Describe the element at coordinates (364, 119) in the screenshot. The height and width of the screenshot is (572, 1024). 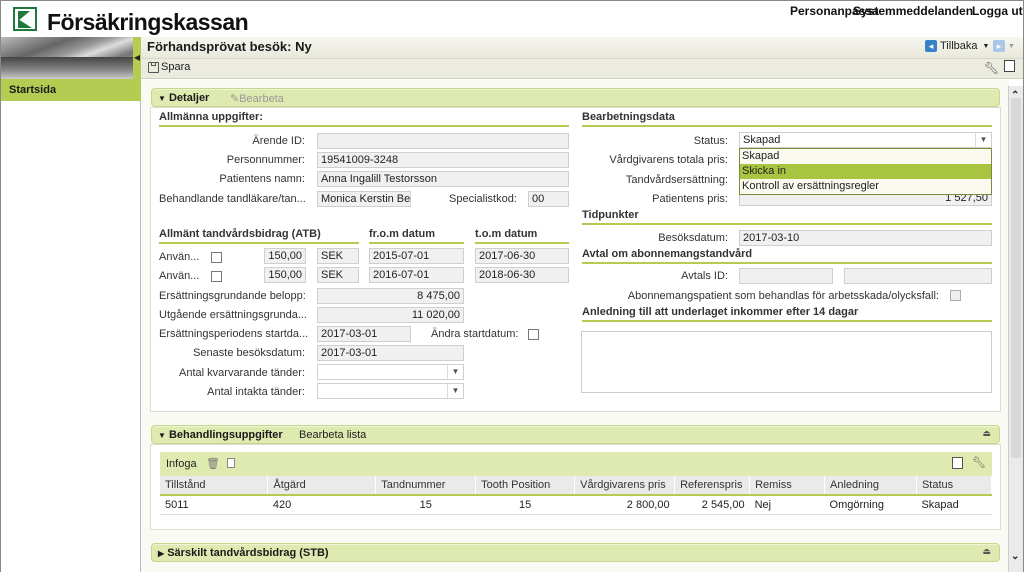
I see `allmanna-section-header: Allmänna uppgifter:` at that location.